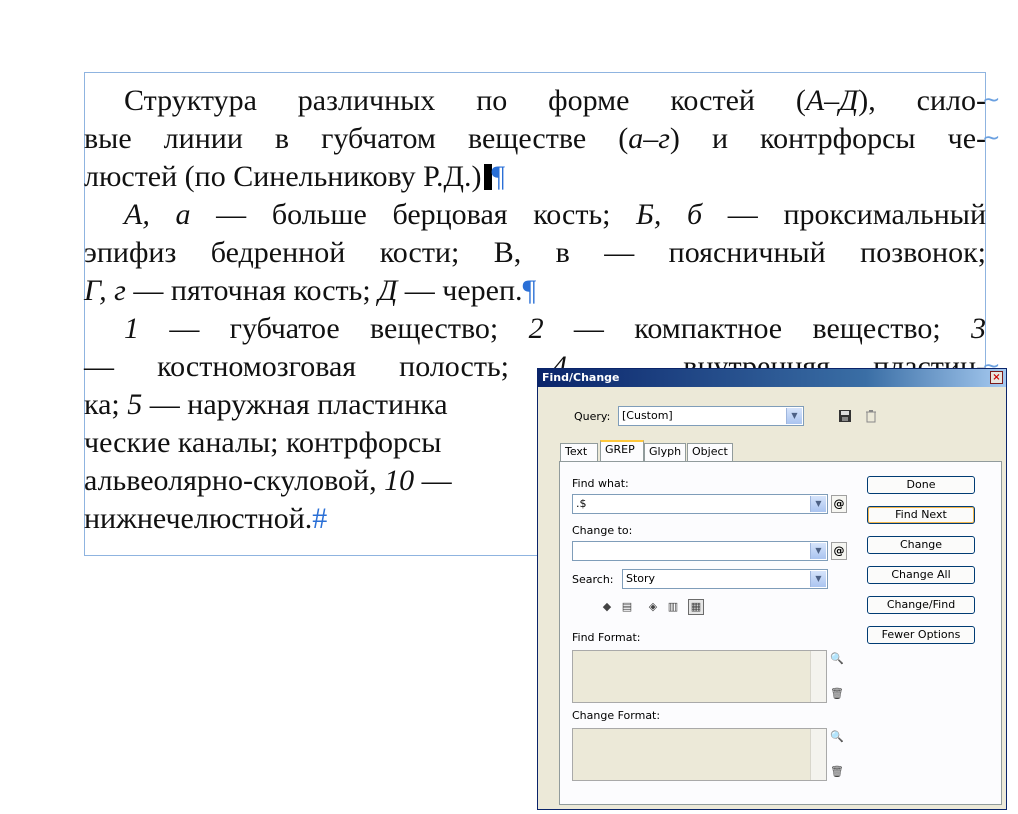 This screenshot has height=814, width=1018. I want to click on text-line: ческие каналы; контрфорсы, so click(262, 443).